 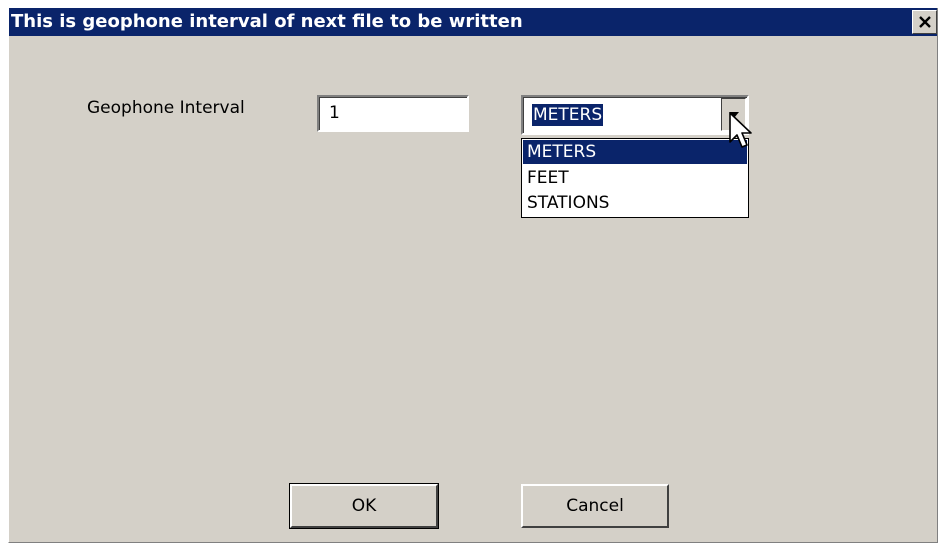 What do you see at coordinates (635, 203) in the screenshot?
I see `units-option-stations: STATIONS` at bounding box center [635, 203].